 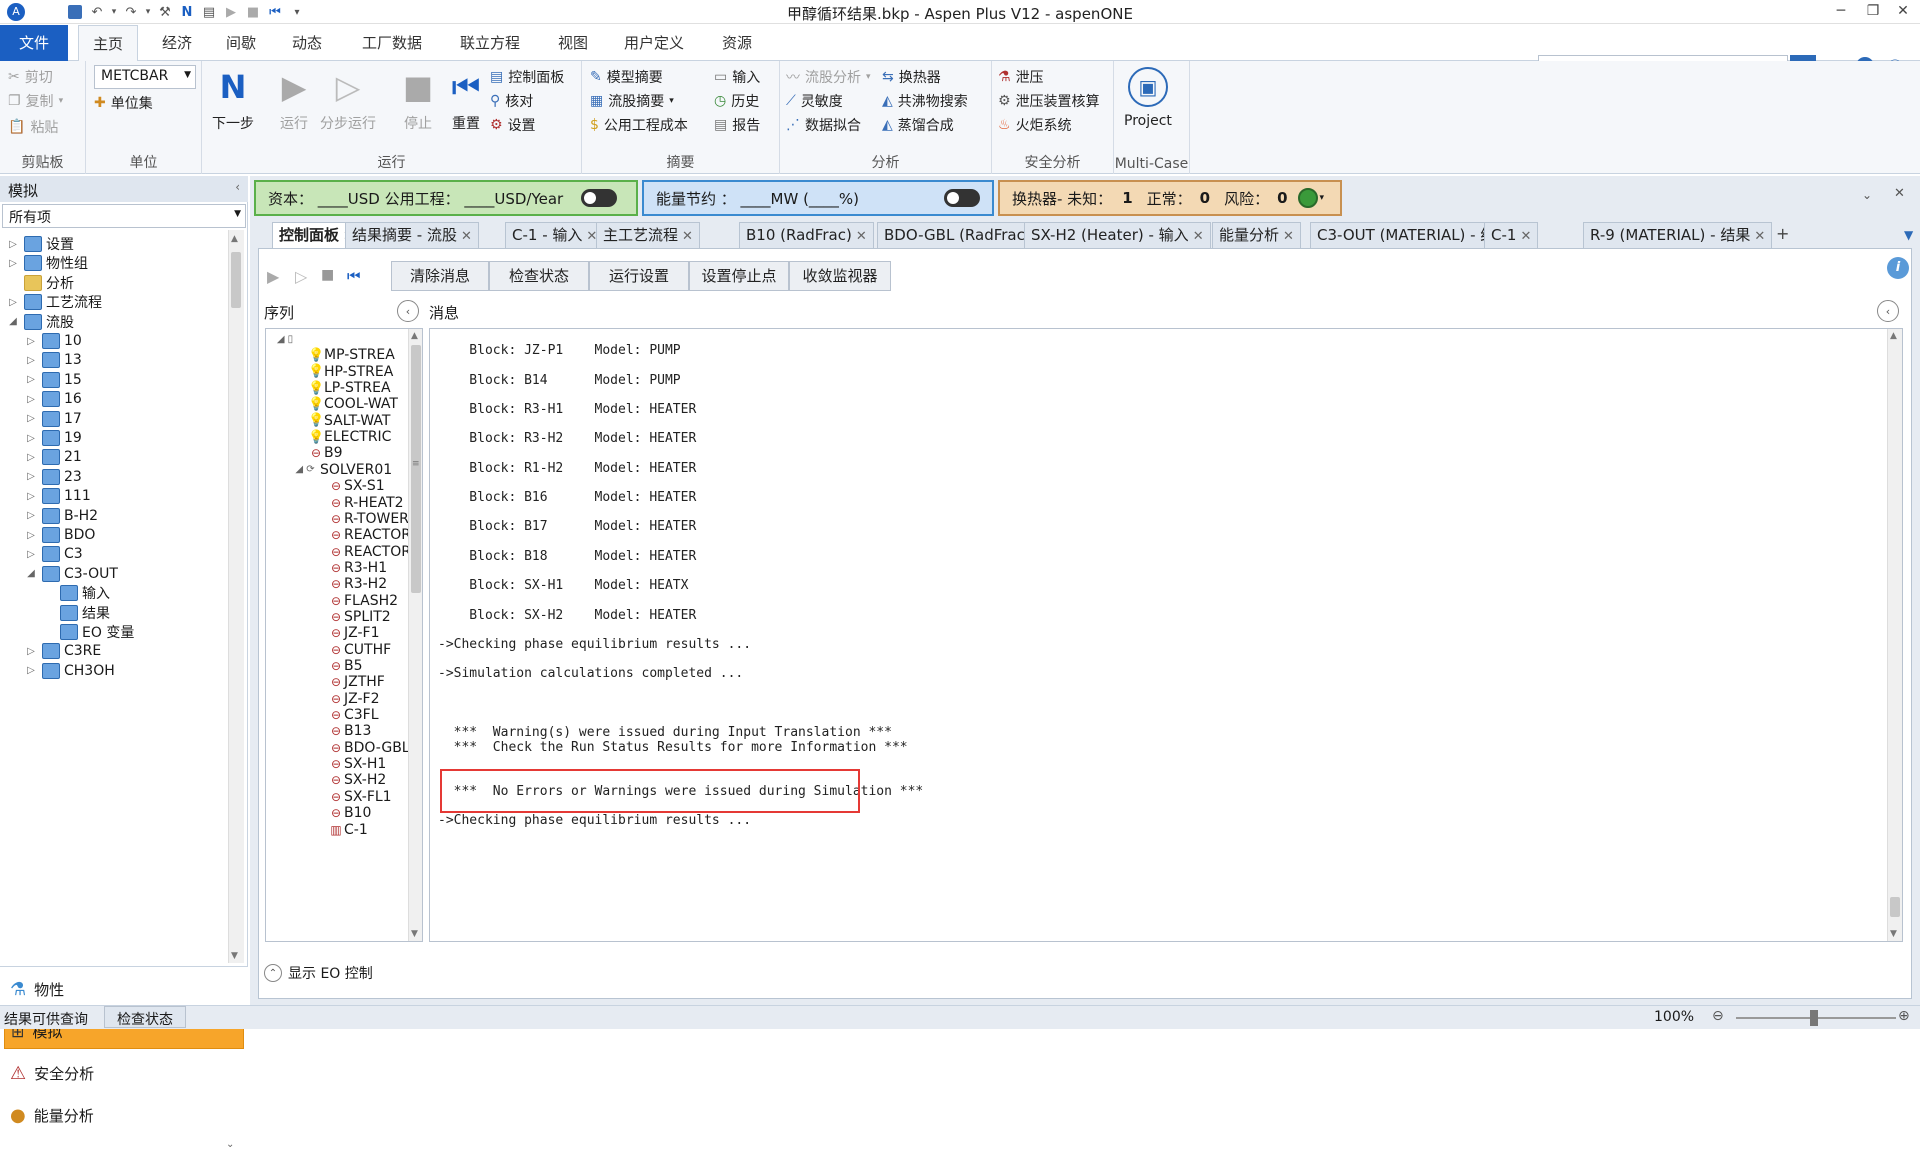 What do you see at coordinates (415, 635) in the screenshot?
I see `sequence-scrollbar: ▲ ≡ ▼` at bounding box center [415, 635].